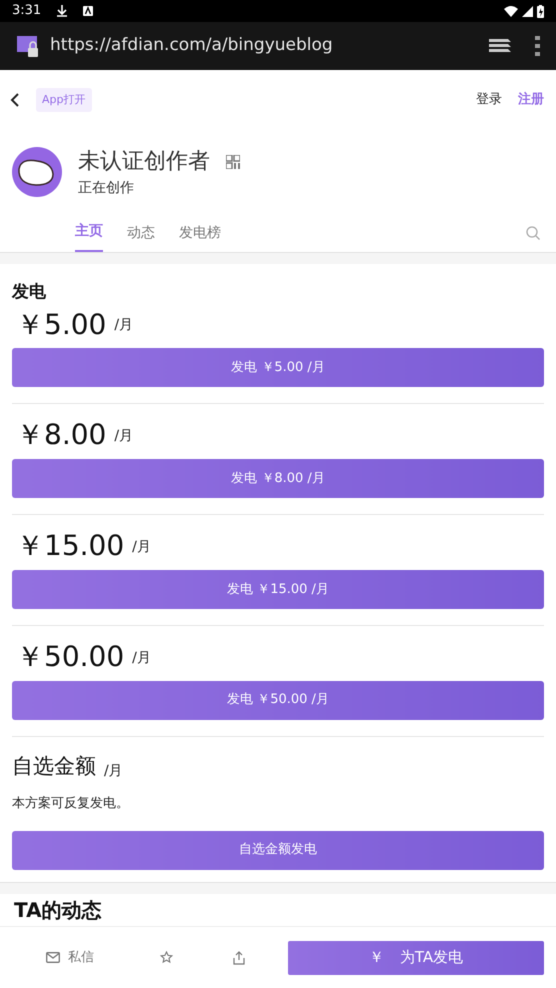 The width and height of the screenshot is (556, 988). What do you see at coordinates (416, 957) in the screenshot?
I see `support-button: ￥ 为TA发电` at bounding box center [416, 957].